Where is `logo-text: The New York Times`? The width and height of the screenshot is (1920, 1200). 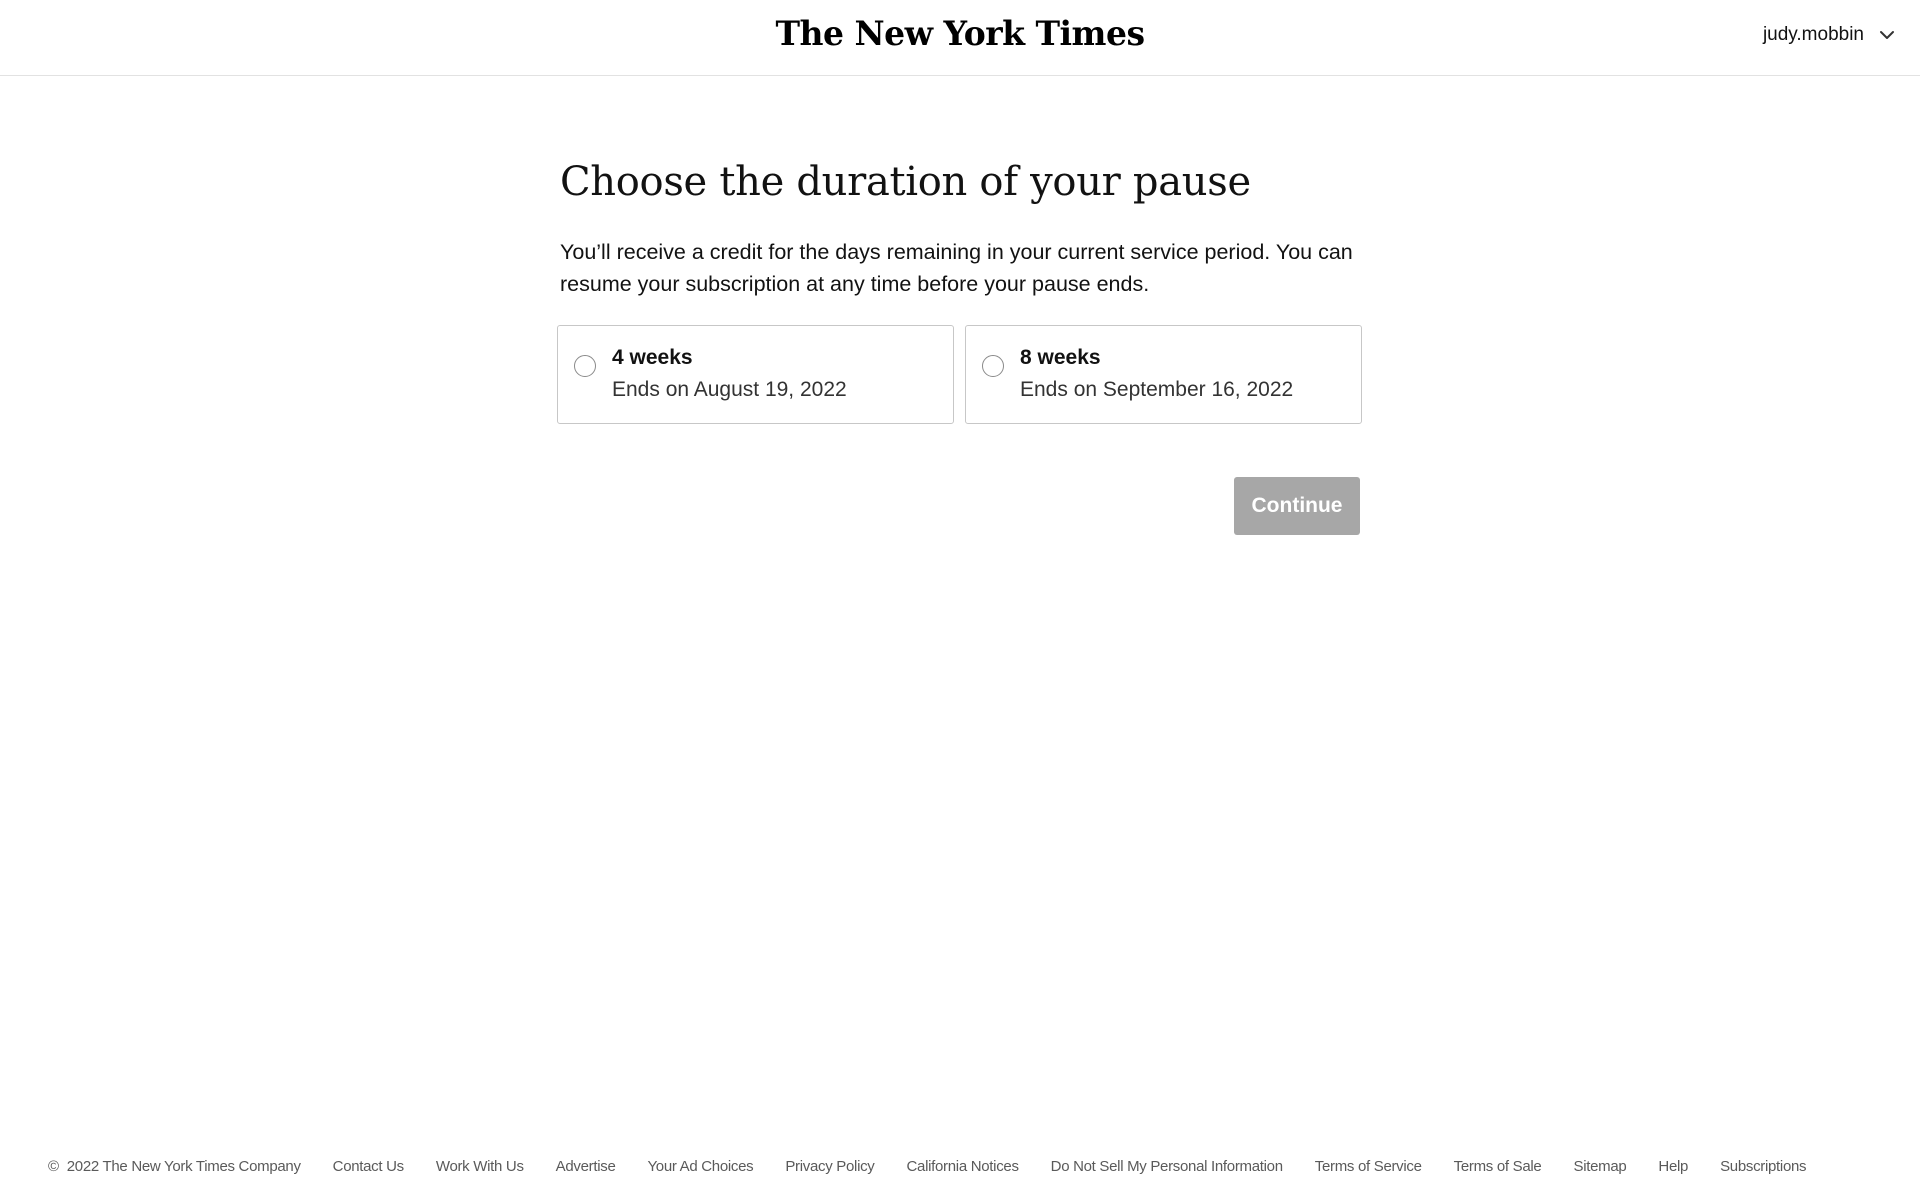
logo-text: The New York Times is located at coordinates (959, 34).